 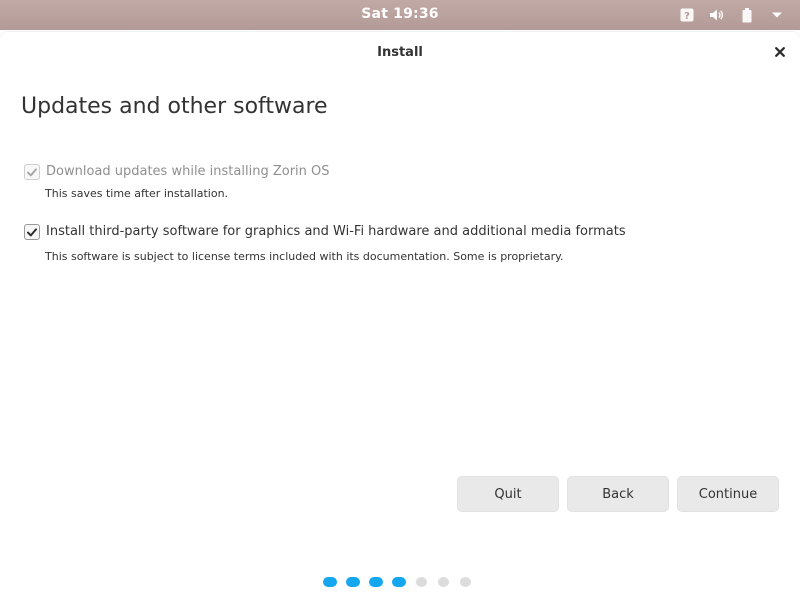 What do you see at coordinates (747, 15) in the screenshot?
I see `battery-icon` at bounding box center [747, 15].